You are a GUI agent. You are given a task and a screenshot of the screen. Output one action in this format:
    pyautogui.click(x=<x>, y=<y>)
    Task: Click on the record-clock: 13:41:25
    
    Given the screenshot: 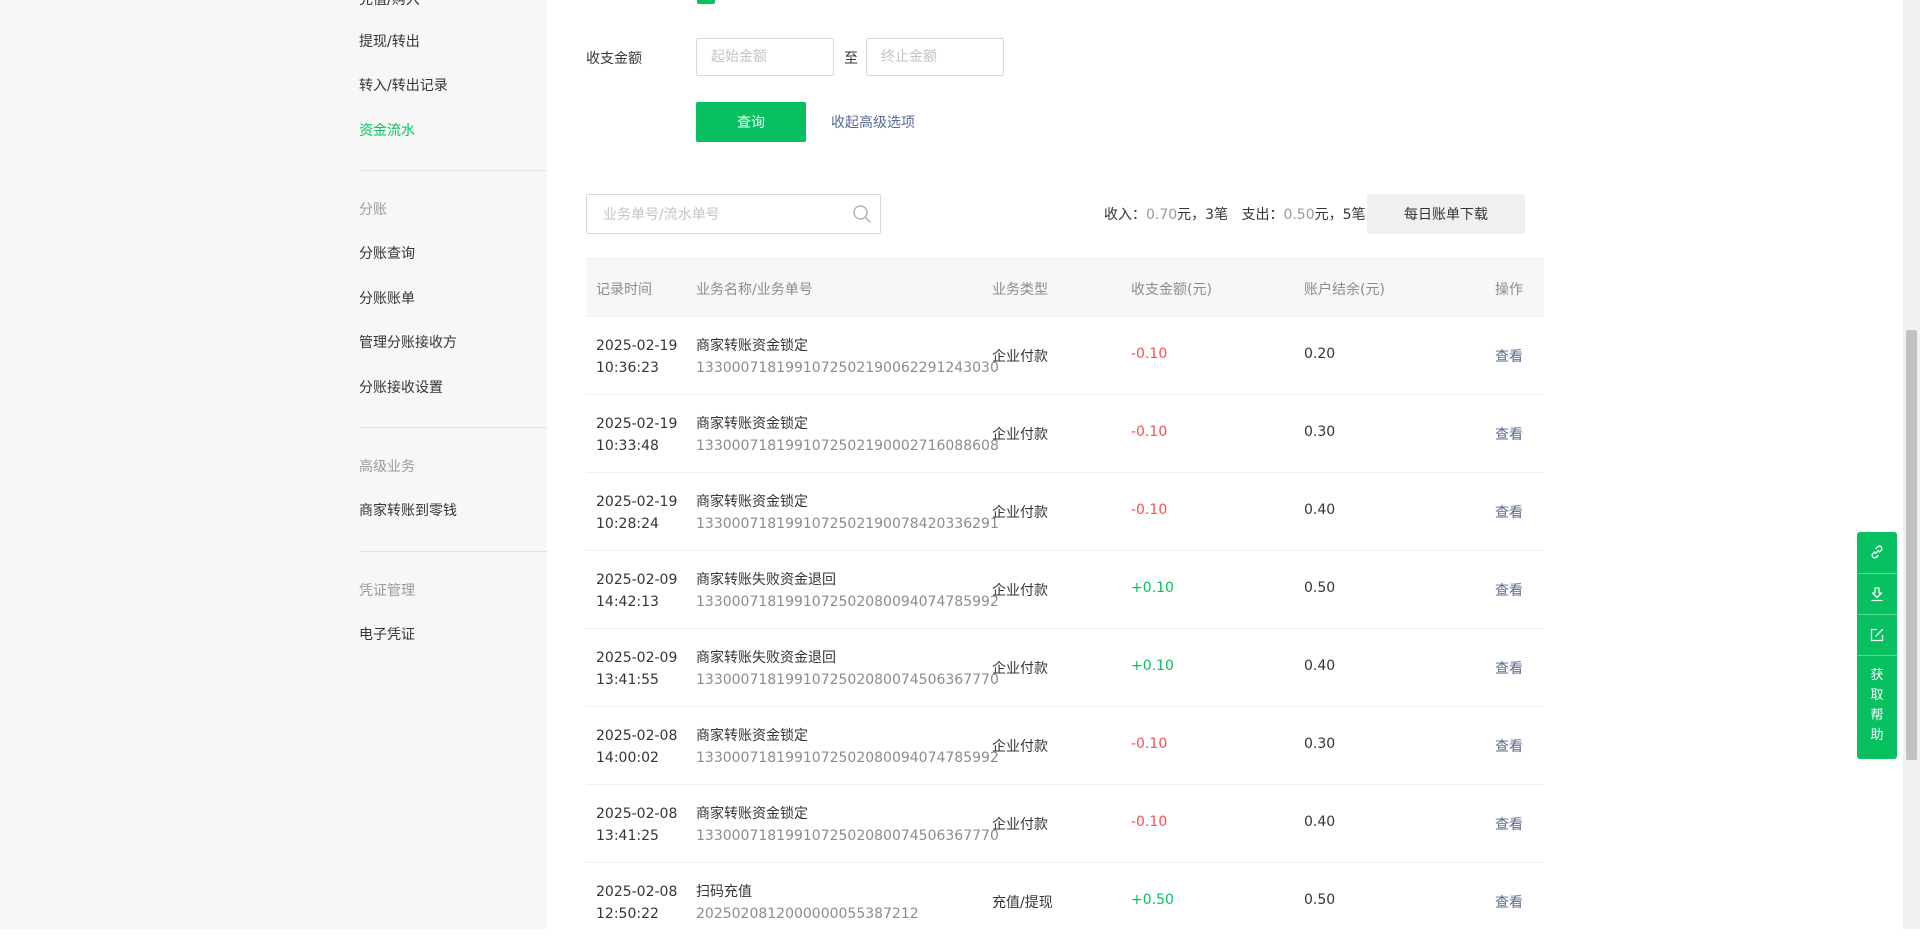 What is the action you would take?
    pyautogui.click(x=627, y=836)
    